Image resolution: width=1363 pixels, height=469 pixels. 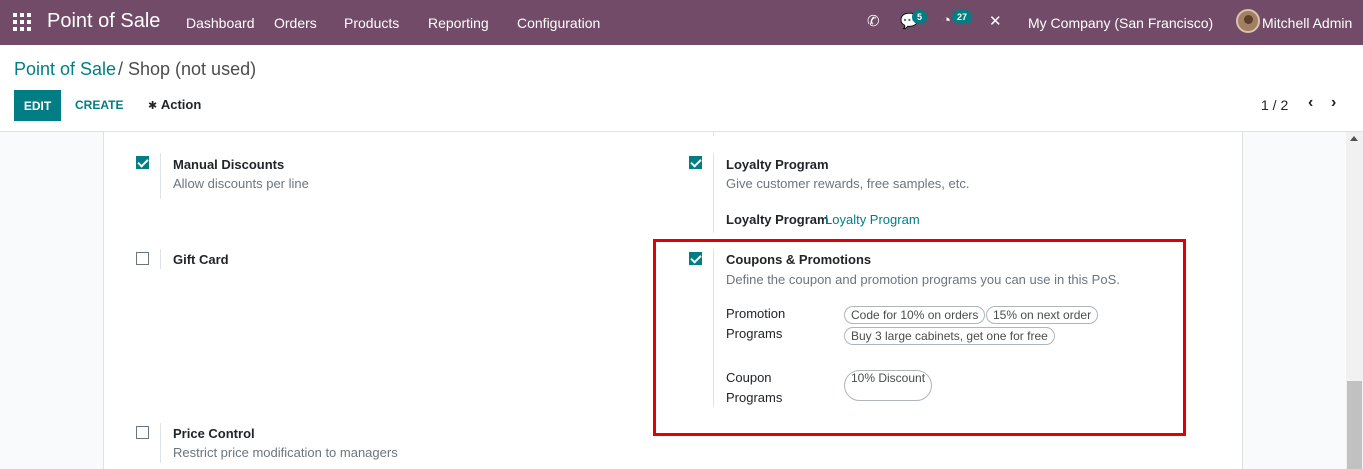 What do you see at coordinates (558, 23) in the screenshot?
I see `menu-configuration: Configuration` at bounding box center [558, 23].